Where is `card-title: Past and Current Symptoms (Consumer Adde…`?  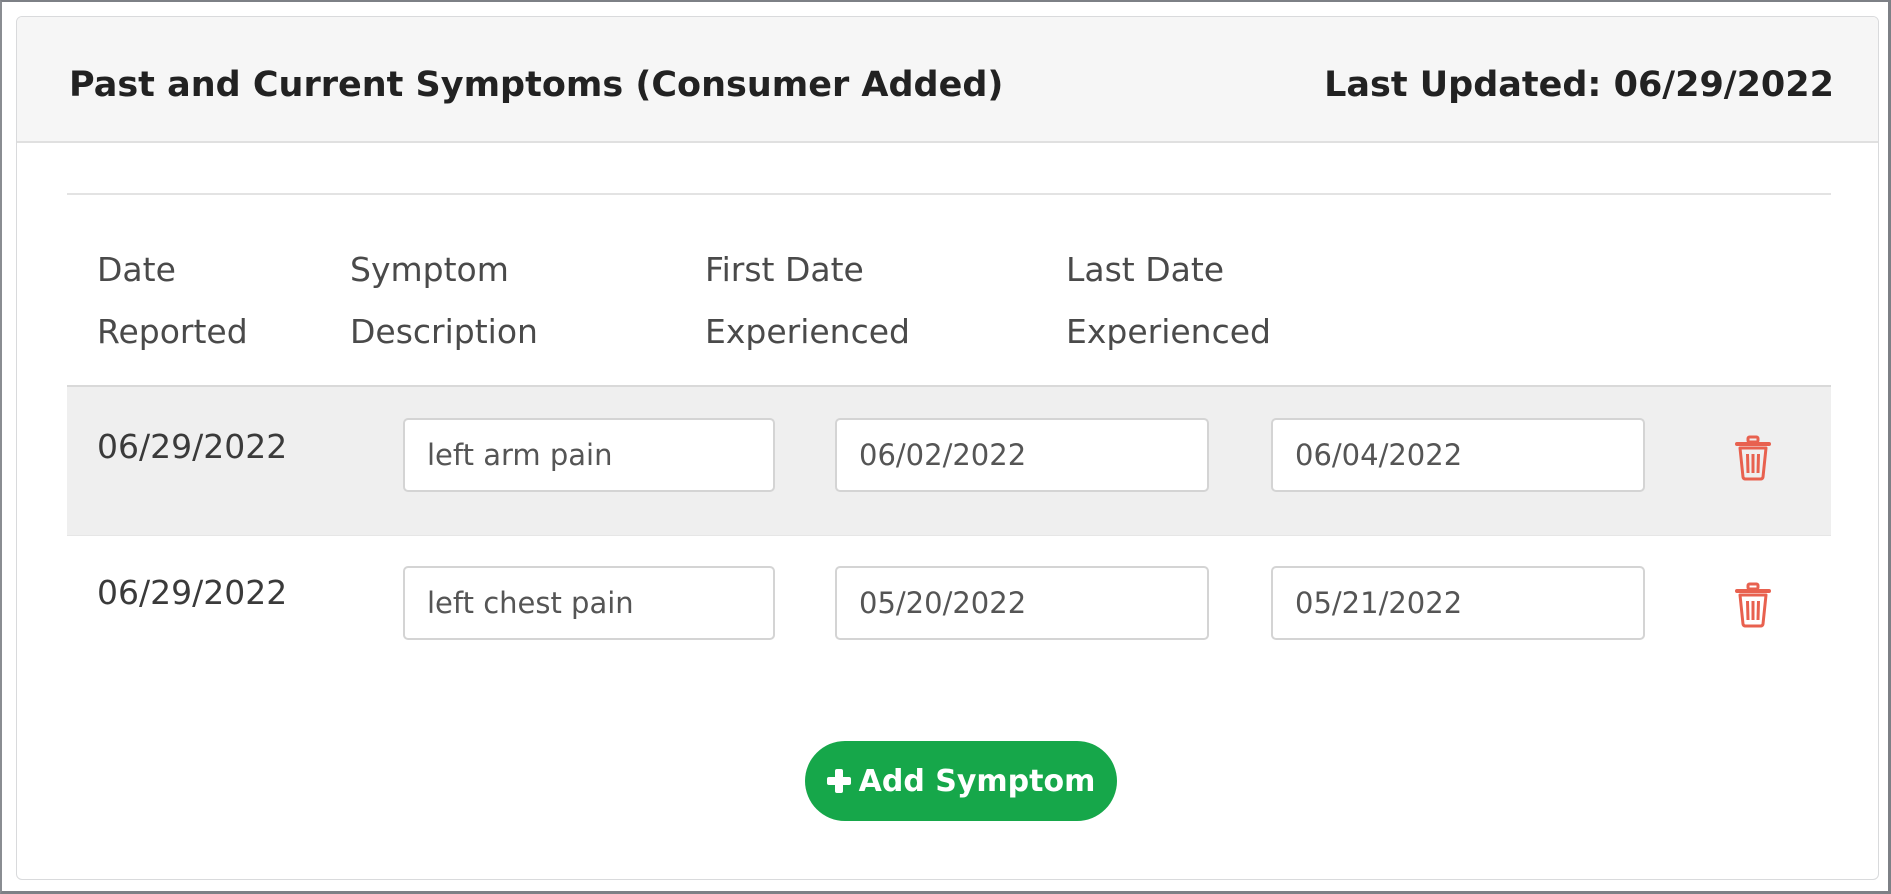 card-title: Past and Current Symptoms (Consumer Adde… is located at coordinates (536, 85).